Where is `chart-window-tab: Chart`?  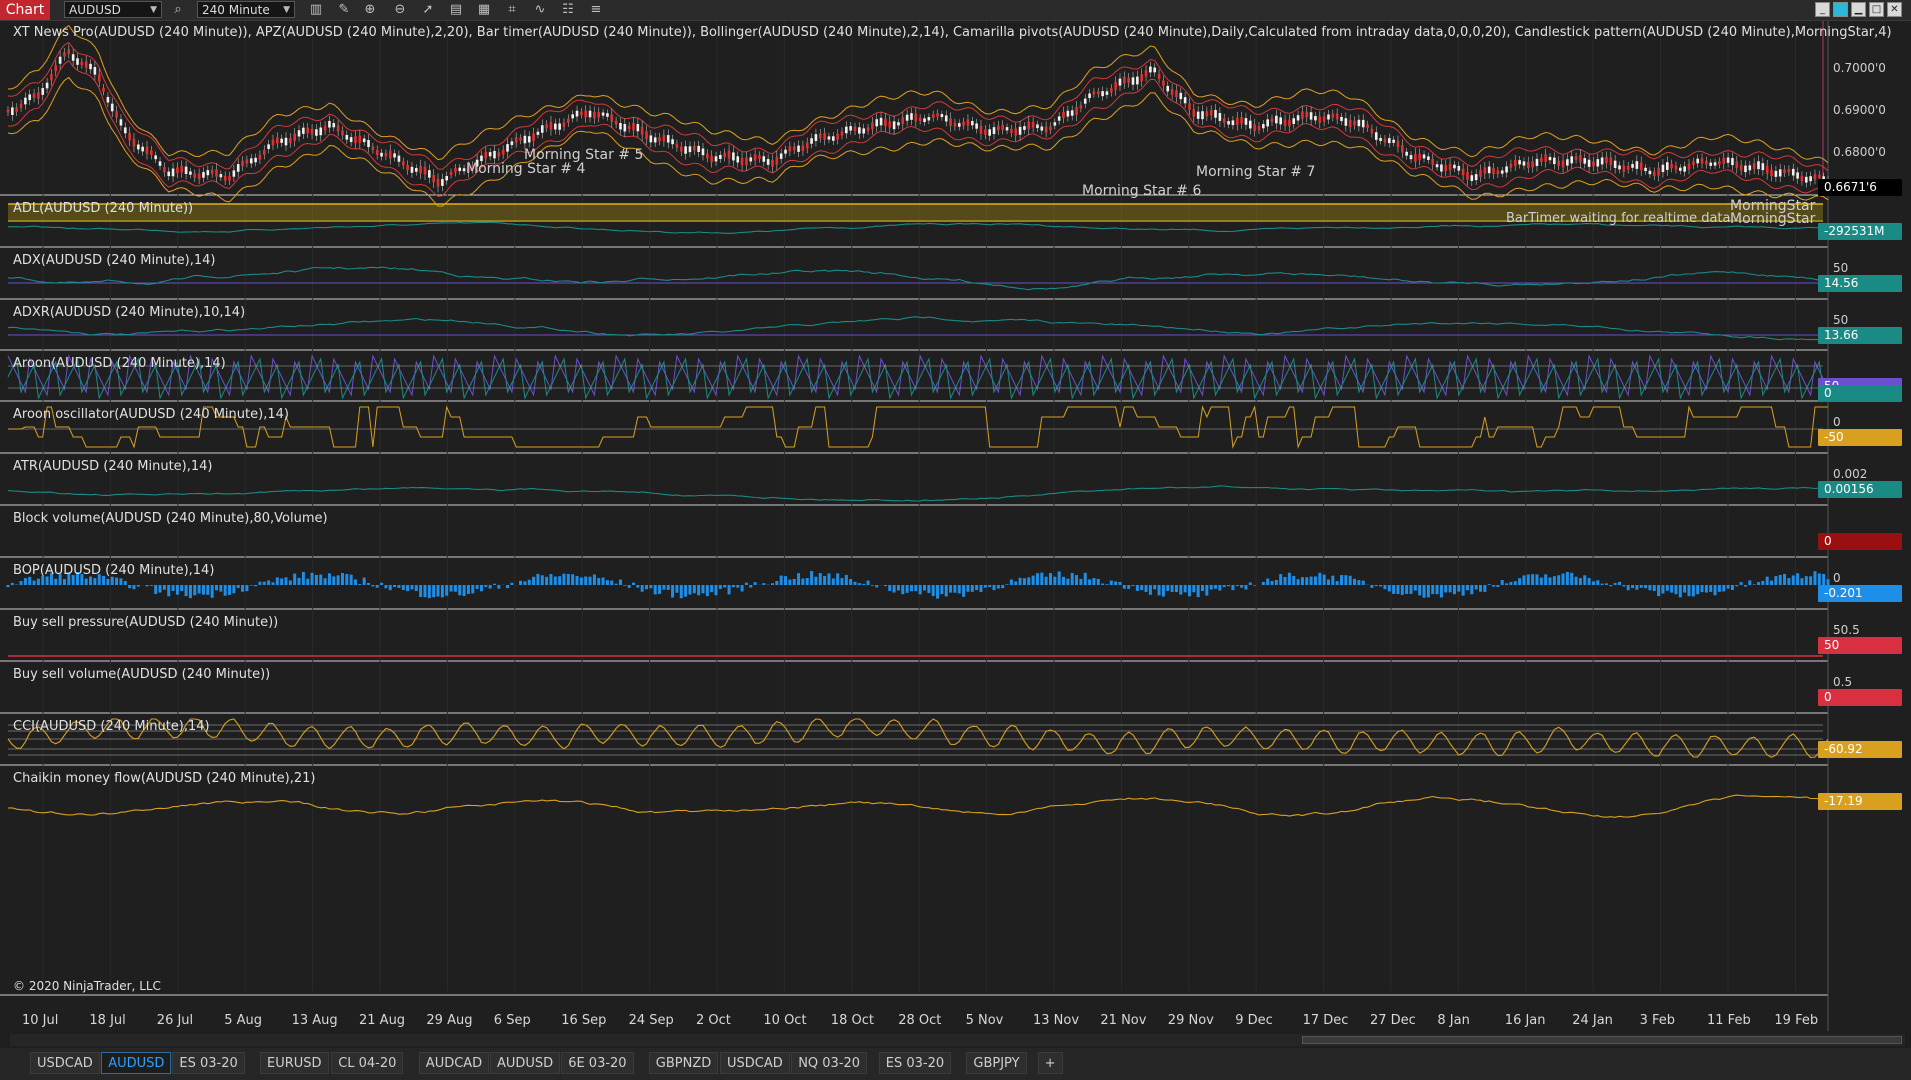
chart-window-tab: Chart is located at coordinates (25, 10).